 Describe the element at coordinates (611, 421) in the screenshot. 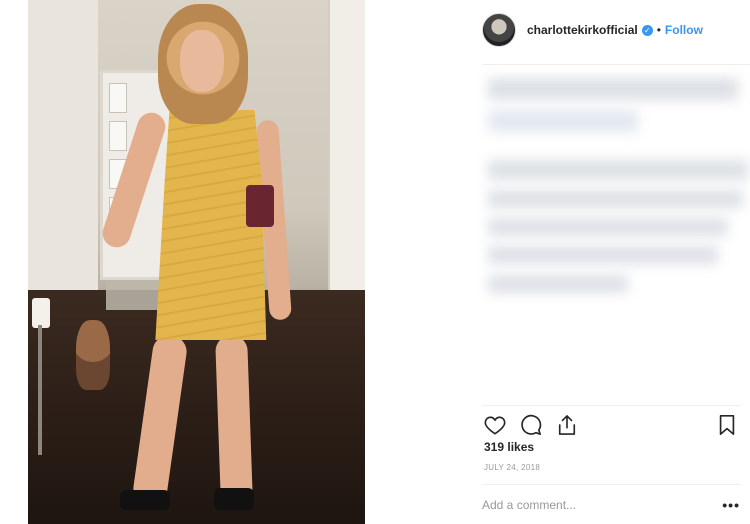

I see `post-actions` at that location.